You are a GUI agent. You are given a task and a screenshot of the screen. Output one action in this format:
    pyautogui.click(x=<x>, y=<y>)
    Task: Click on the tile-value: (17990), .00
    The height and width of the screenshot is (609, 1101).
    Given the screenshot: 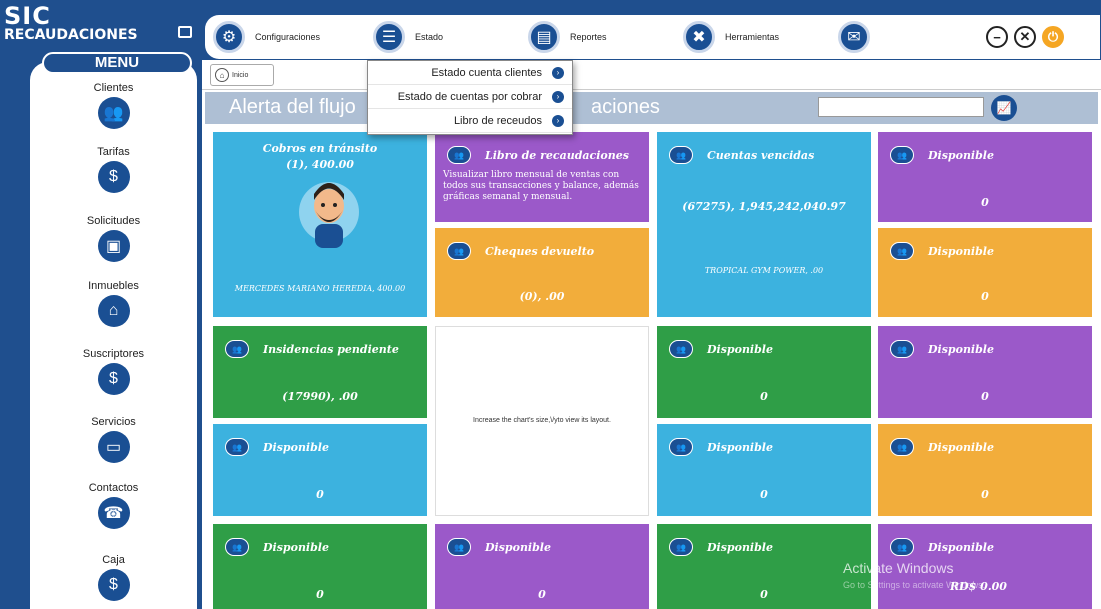 What is the action you would take?
    pyautogui.click(x=320, y=396)
    